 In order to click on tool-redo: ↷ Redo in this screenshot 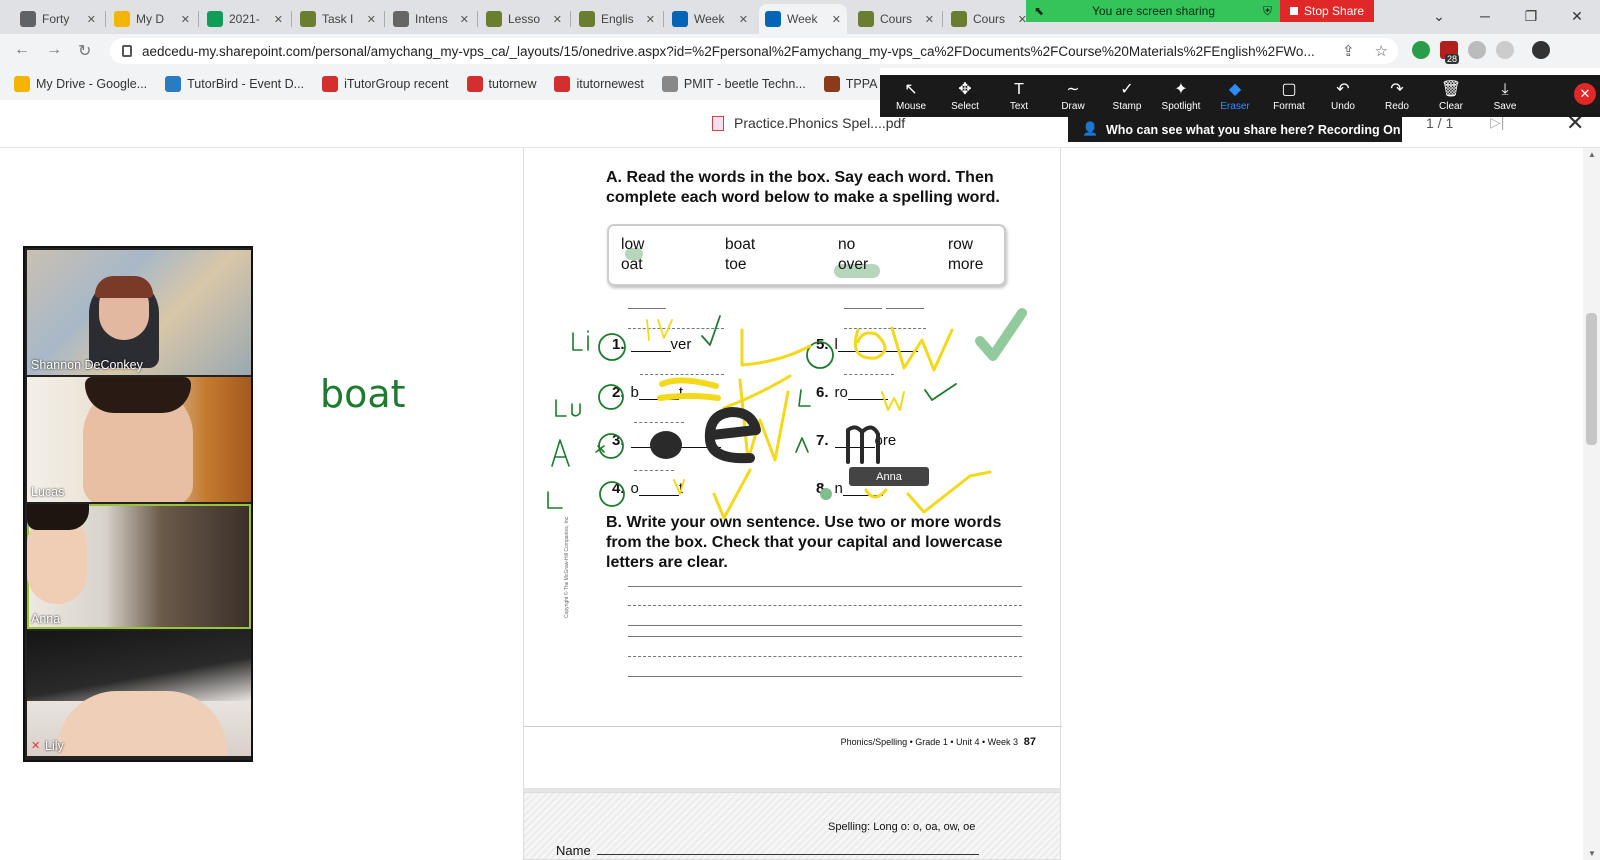, I will do `click(1397, 96)`.